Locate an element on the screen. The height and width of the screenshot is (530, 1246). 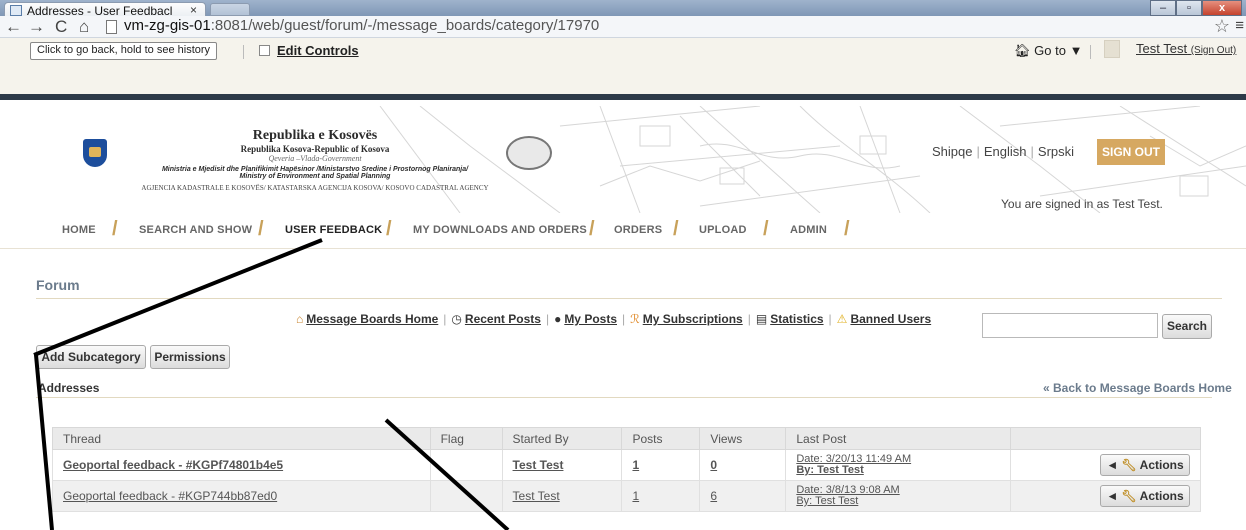
views-count-link: 6 is located at coordinates (713, 496).